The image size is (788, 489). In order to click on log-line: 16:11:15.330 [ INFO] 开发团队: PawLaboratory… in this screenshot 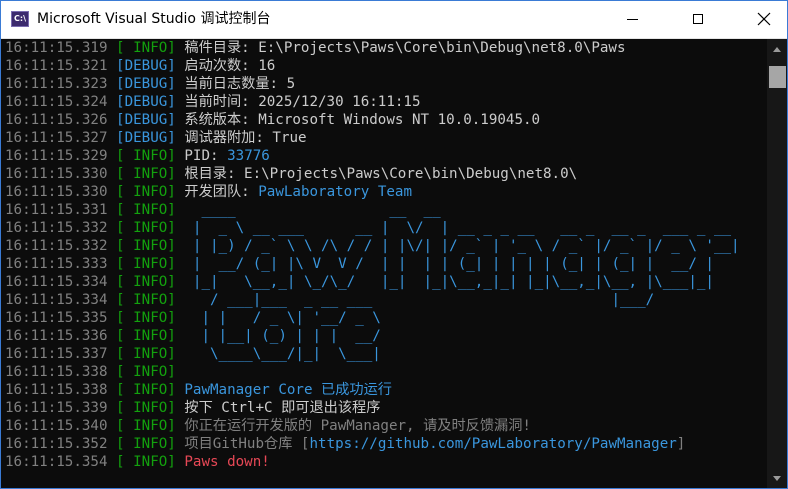, I will do `click(384, 192)`.